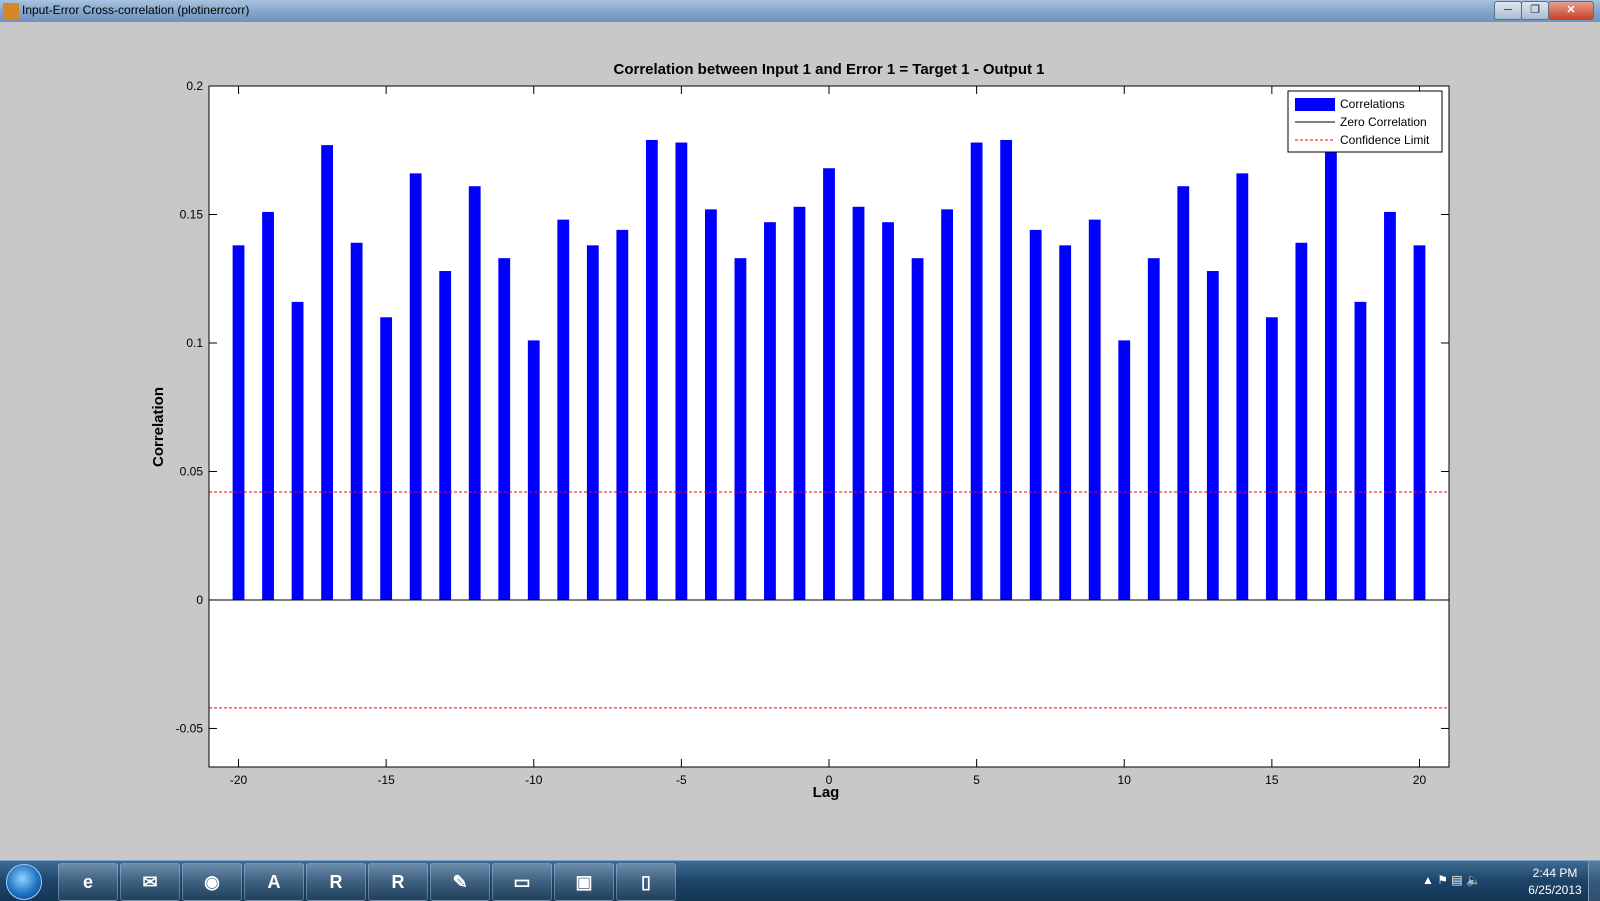 The image size is (1600, 901). I want to click on taskbar-app-internet-explorer: e, so click(88, 882).